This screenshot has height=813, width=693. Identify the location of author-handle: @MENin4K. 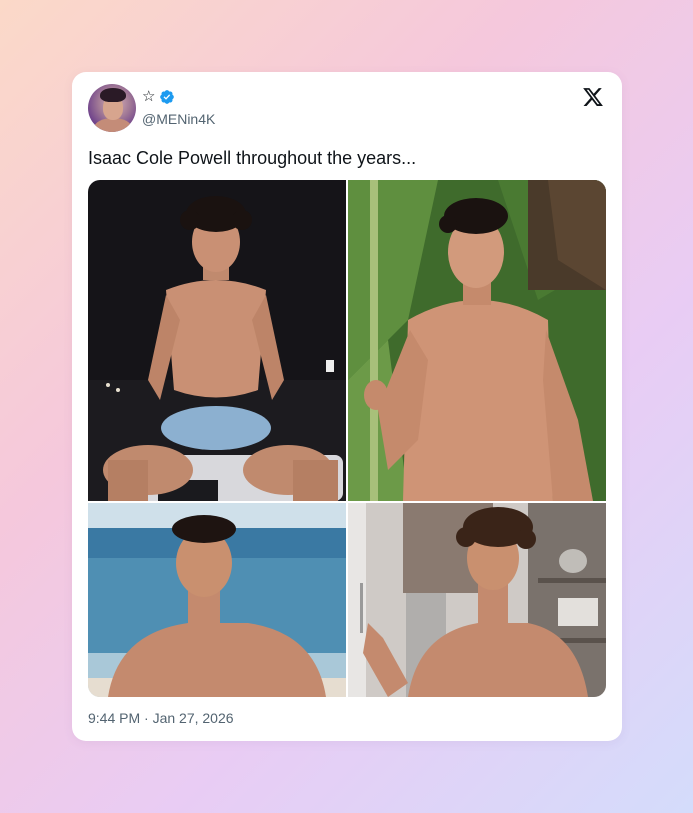
(178, 119).